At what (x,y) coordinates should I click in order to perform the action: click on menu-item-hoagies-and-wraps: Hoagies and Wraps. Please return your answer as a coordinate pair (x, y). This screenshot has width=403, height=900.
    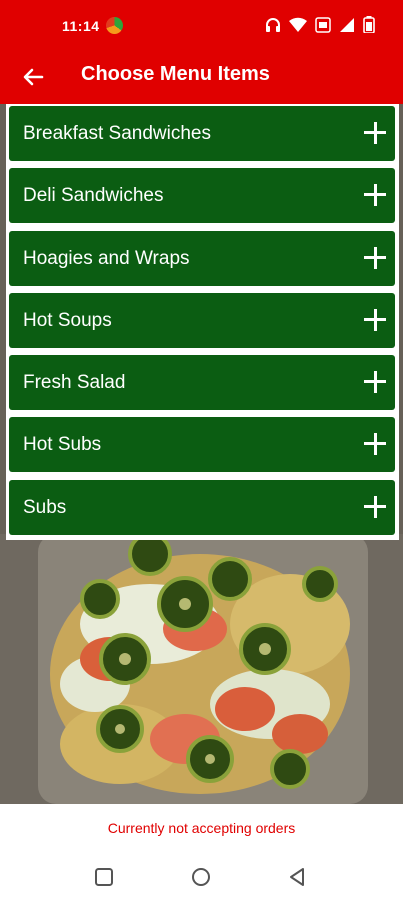
    Looking at the image, I should click on (202, 258).